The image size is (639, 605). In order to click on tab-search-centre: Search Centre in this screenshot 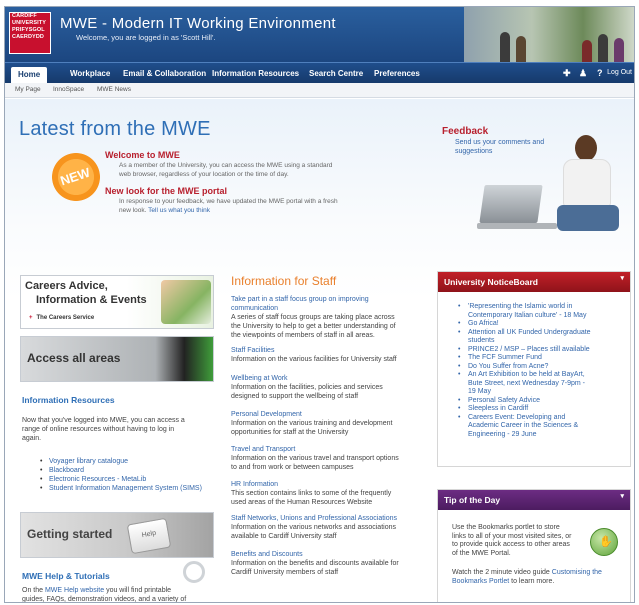, I will do `click(336, 74)`.